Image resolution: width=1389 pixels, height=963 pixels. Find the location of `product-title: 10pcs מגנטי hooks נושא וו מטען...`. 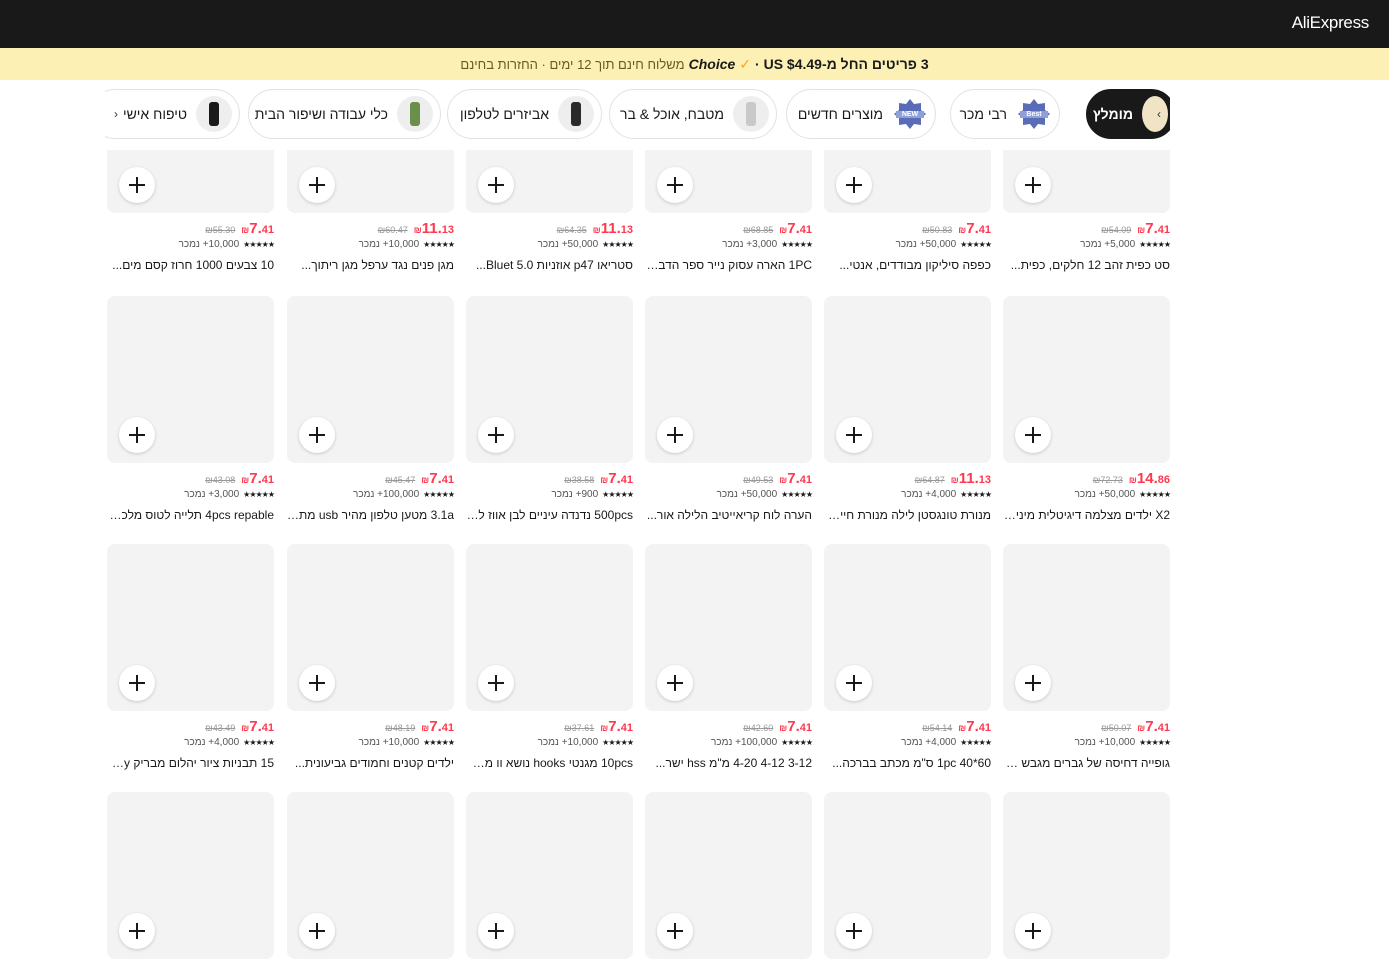

product-title: 10pcs מגנטי hooks נושא וו מטען... is located at coordinates (549, 763).